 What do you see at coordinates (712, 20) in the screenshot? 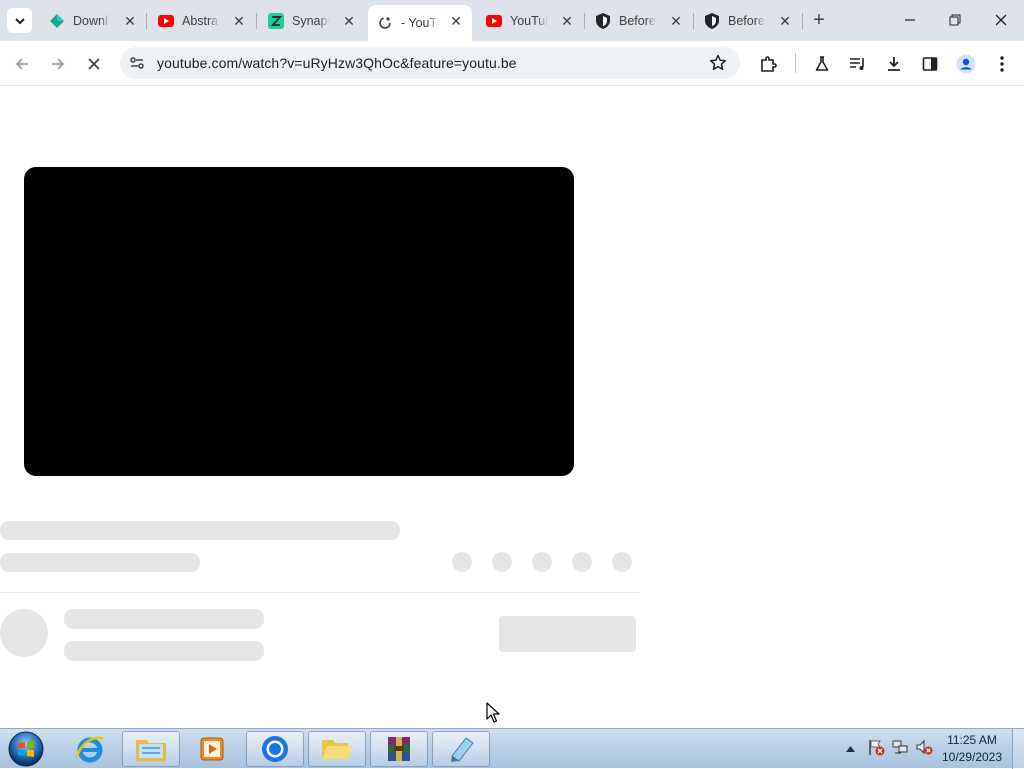
I see `shield-icon` at bounding box center [712, 20].